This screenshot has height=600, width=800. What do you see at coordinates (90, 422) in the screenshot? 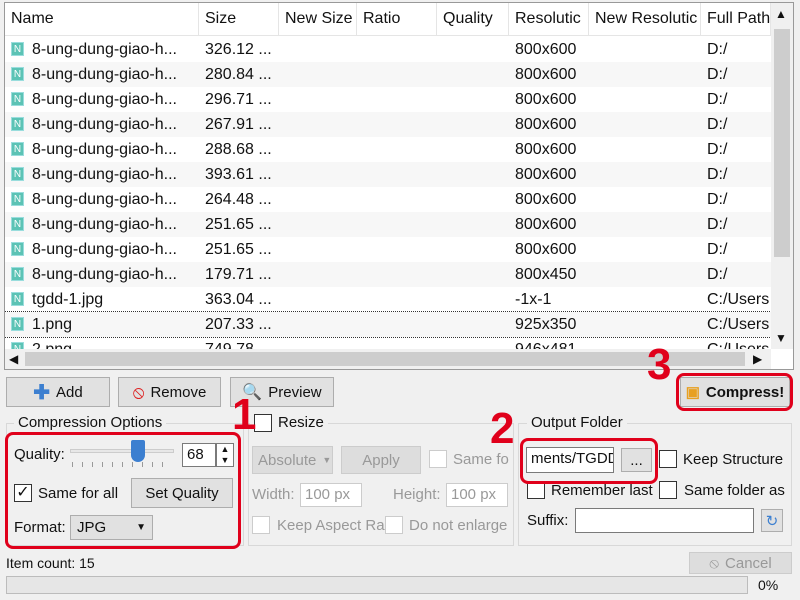
I see `compression-options-title: Compression Options` at bounding box center [90, 422].